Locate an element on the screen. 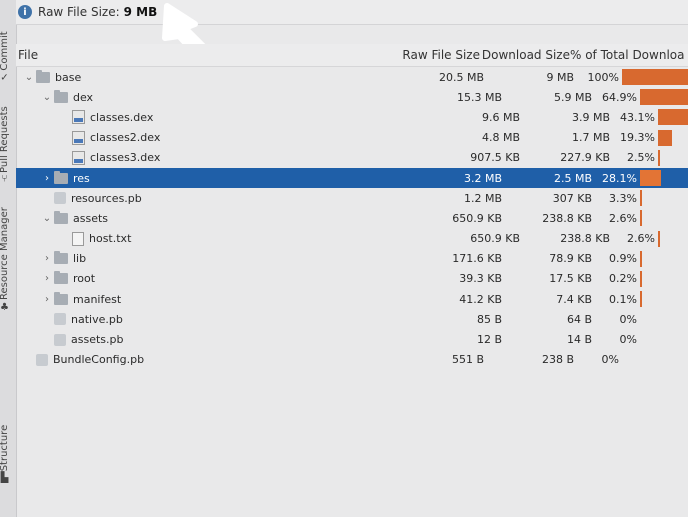 The height and width of the screenshot is (517, 688). column-percent-total: % of Total Downloa is located at coordinates (629, 55).